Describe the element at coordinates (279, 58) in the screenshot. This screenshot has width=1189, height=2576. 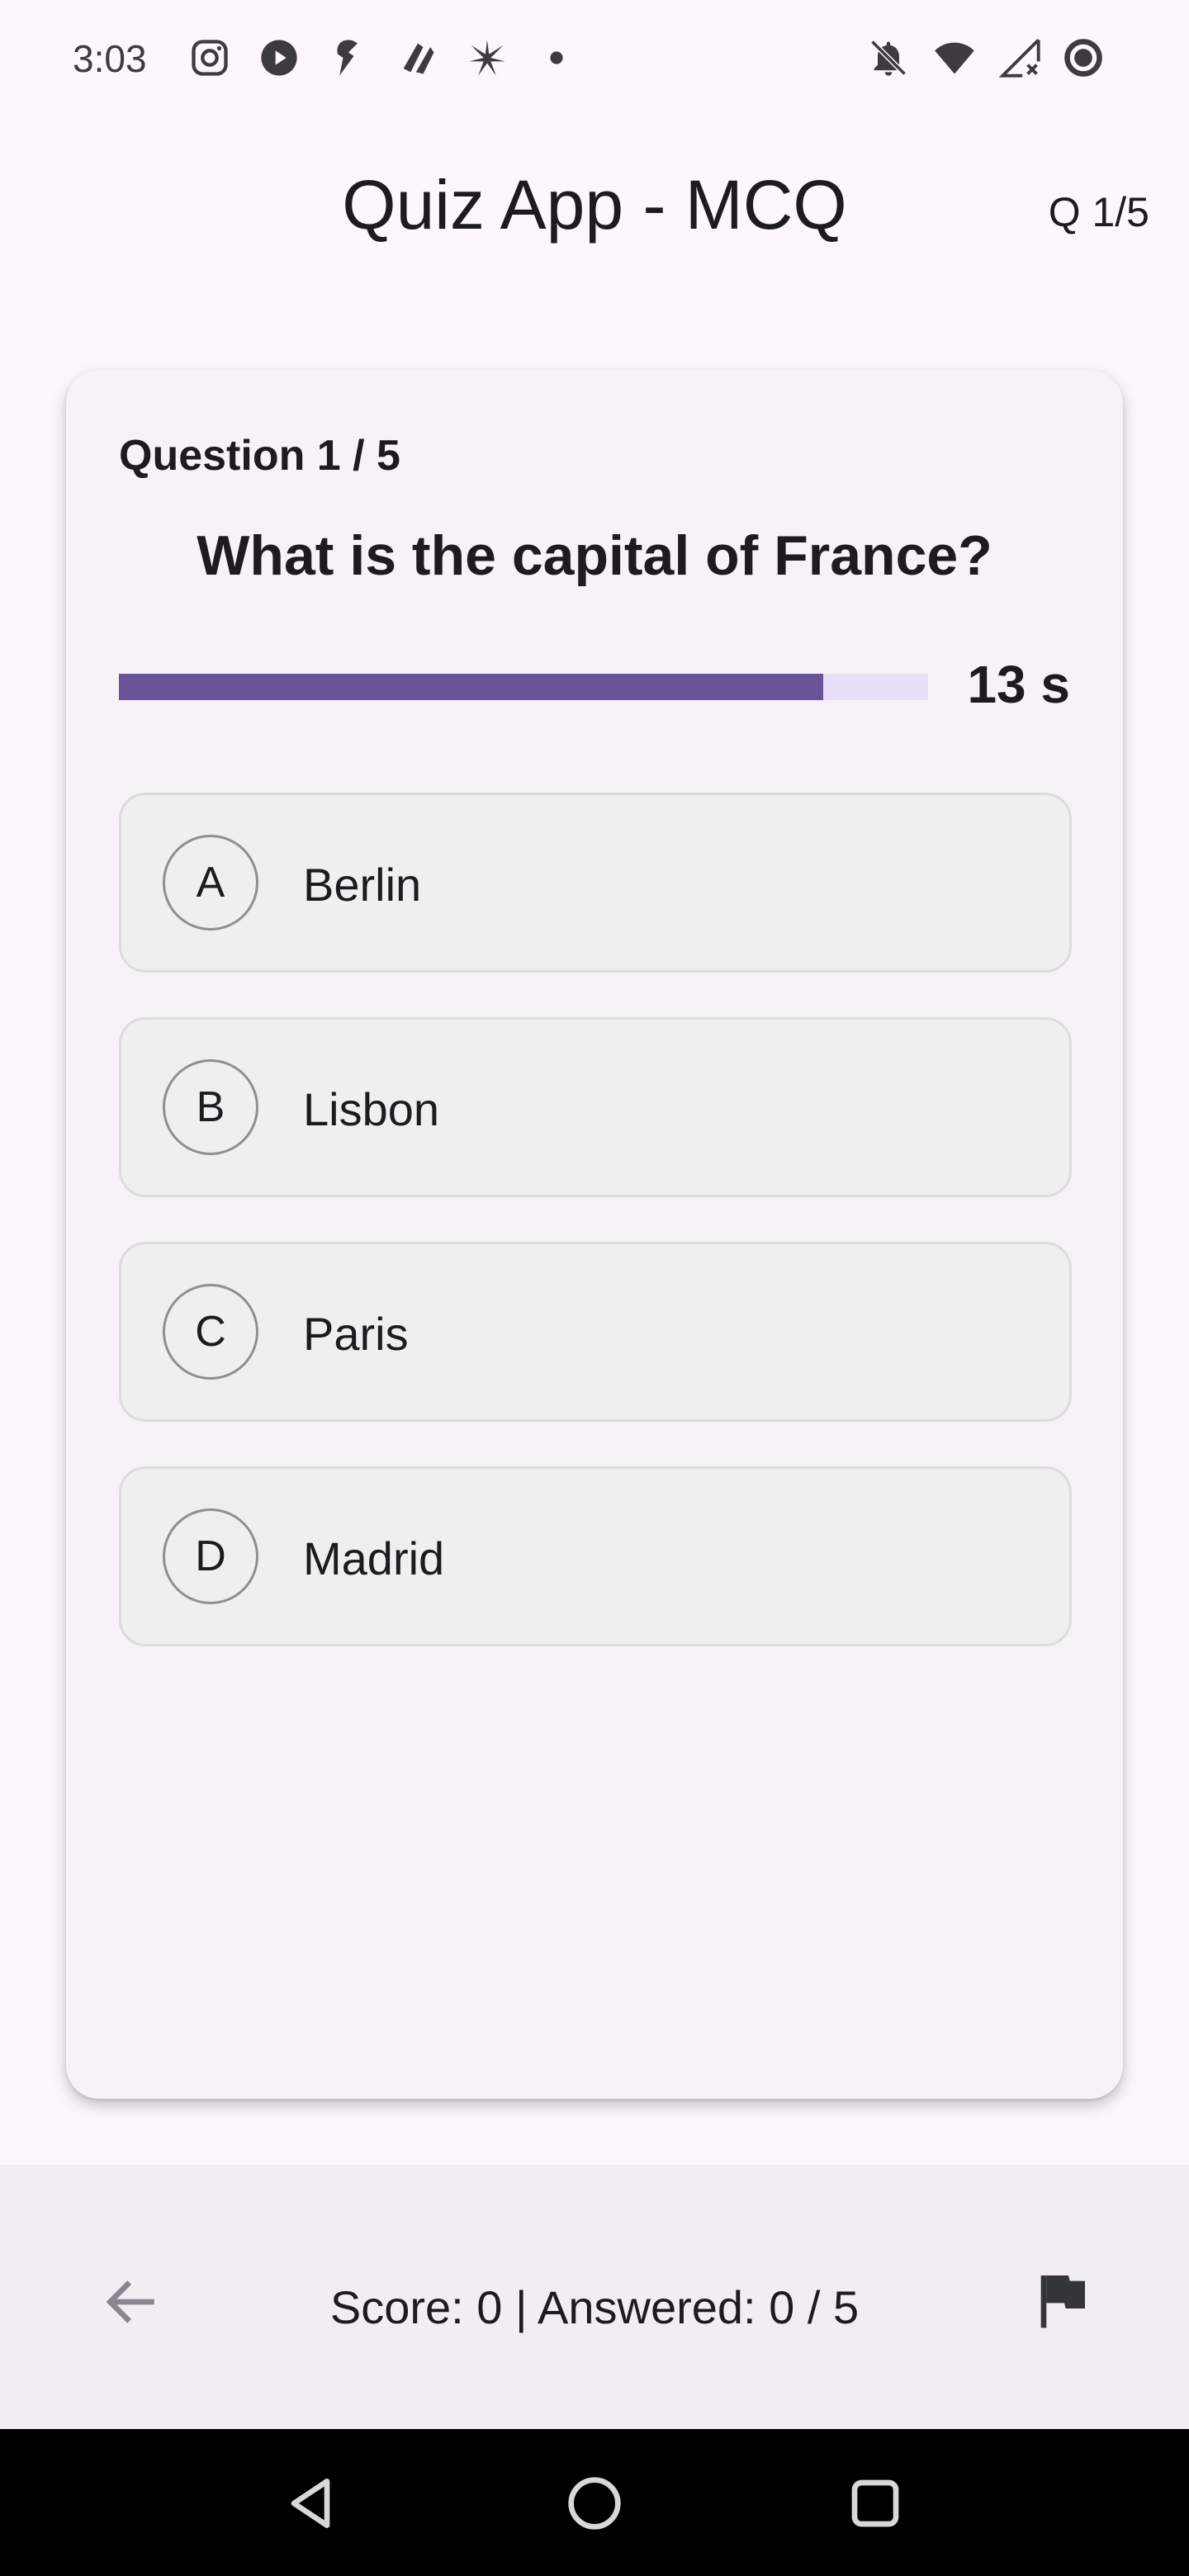
I see `youtube-play-icon` at that location.